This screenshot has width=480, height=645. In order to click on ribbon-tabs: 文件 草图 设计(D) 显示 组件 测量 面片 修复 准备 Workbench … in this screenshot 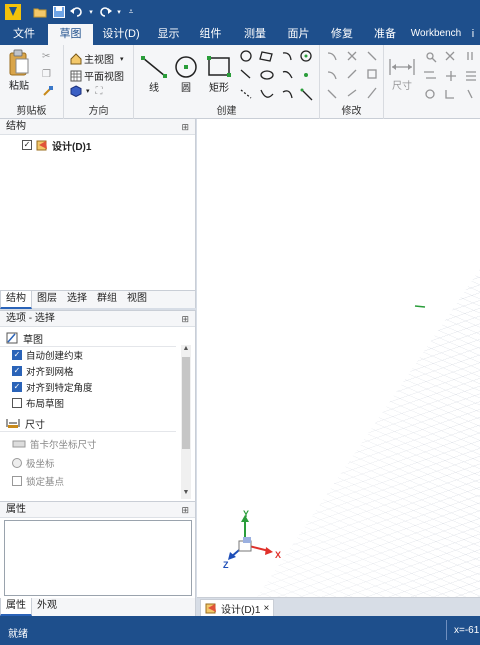, I will do `click(240, 34)`.